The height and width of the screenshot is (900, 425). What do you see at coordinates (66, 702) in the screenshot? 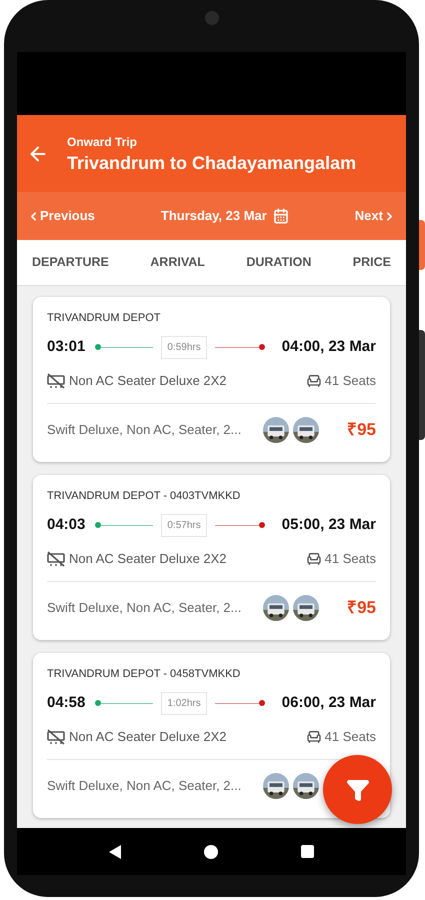
I see `departure-time: 04:58` at bounding box center [66, 702].